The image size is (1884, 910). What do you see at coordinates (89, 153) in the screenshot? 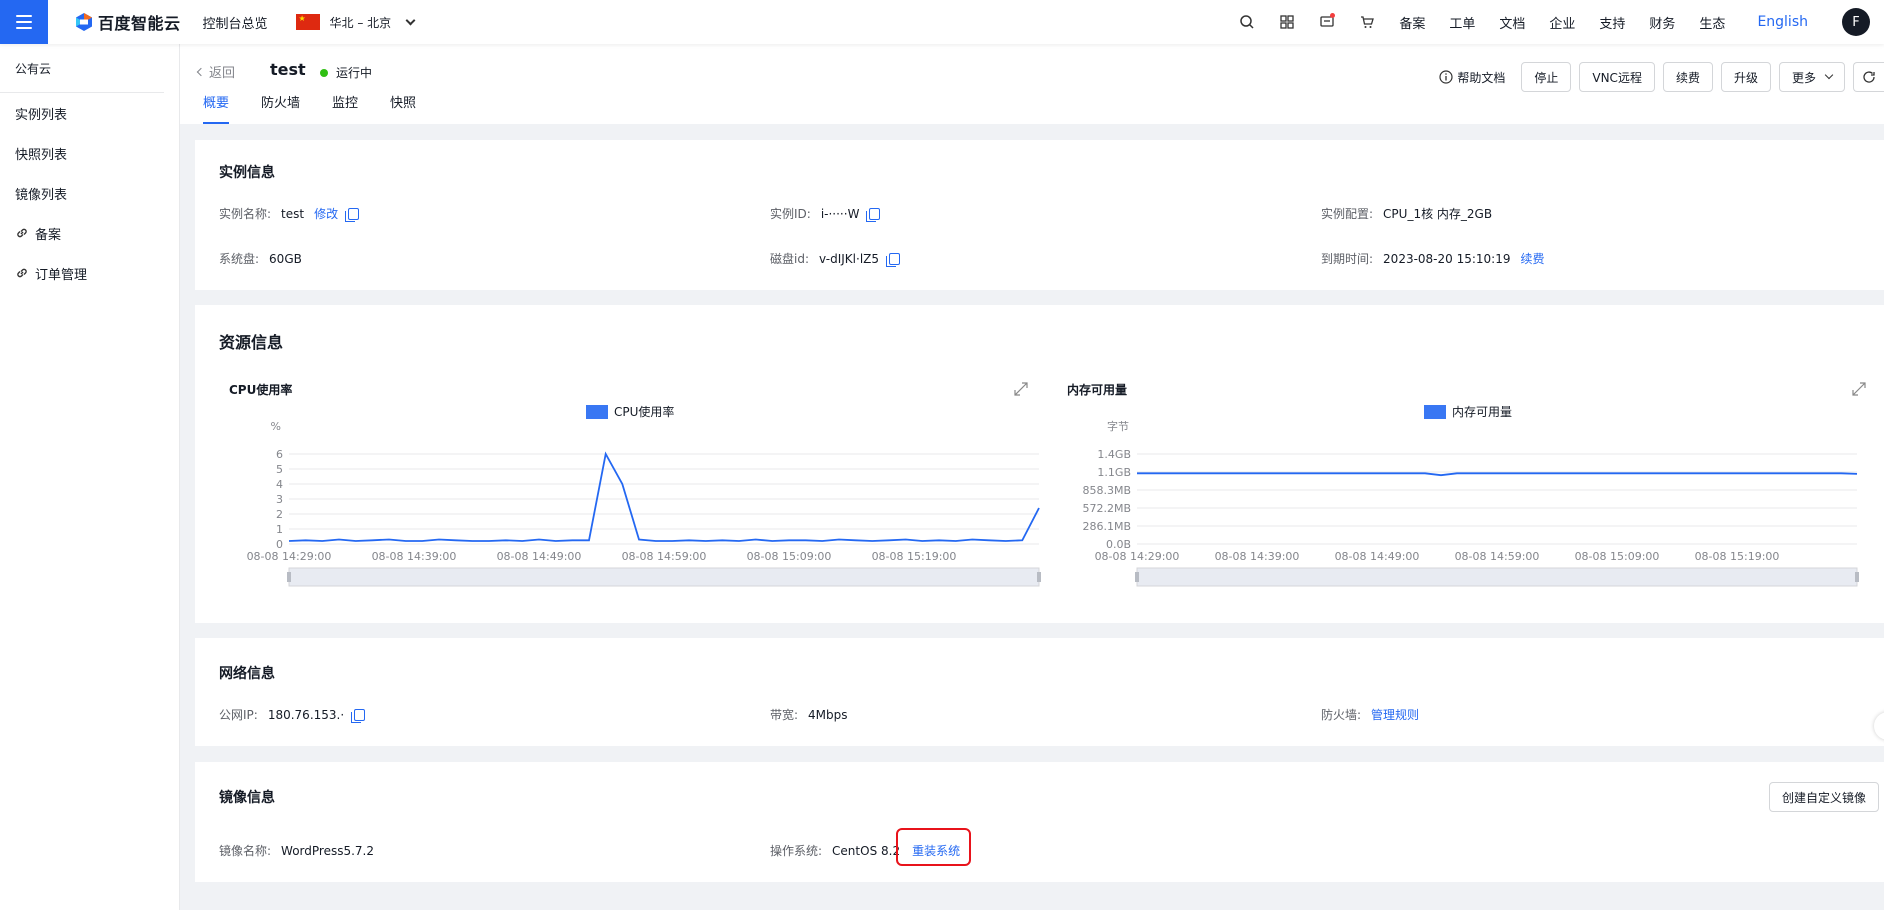
I see `sidebar-item-snapshots: 快照列表` at bounding box center [89, 153].